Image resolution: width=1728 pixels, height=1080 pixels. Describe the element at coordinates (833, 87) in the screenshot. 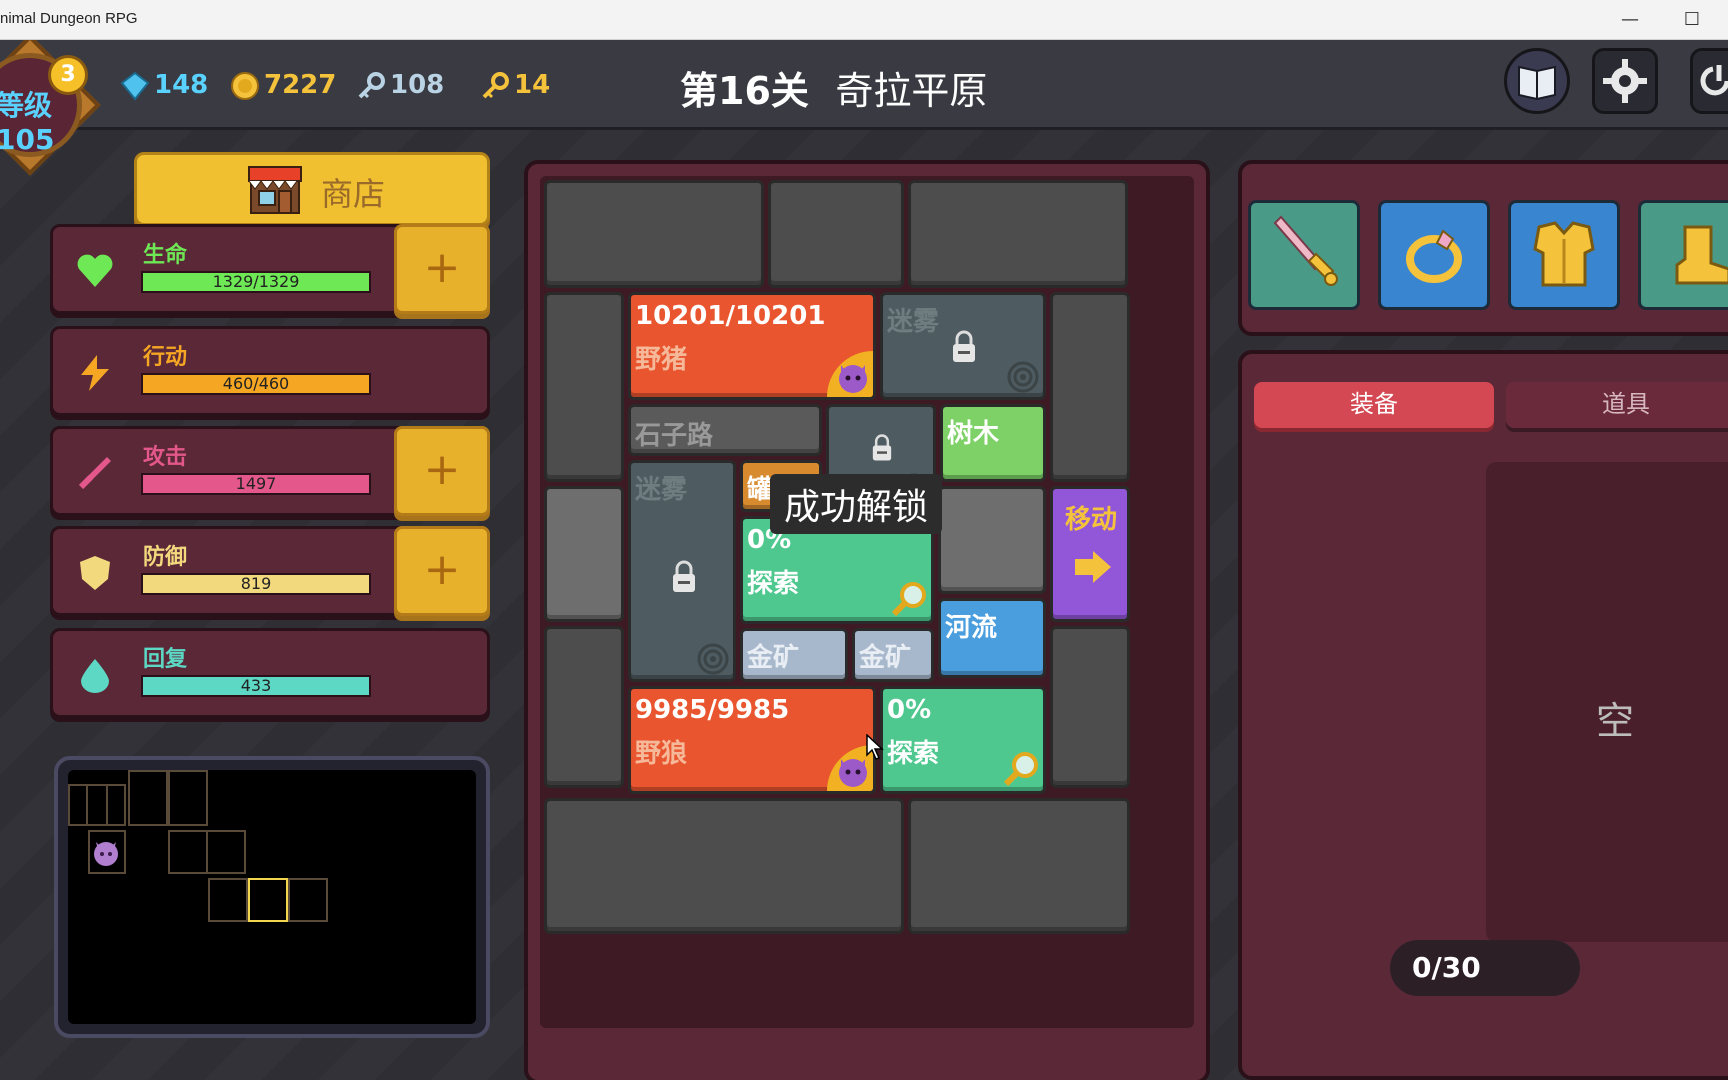

I see `stage-title: 第16关 奇拉平原` at that location.